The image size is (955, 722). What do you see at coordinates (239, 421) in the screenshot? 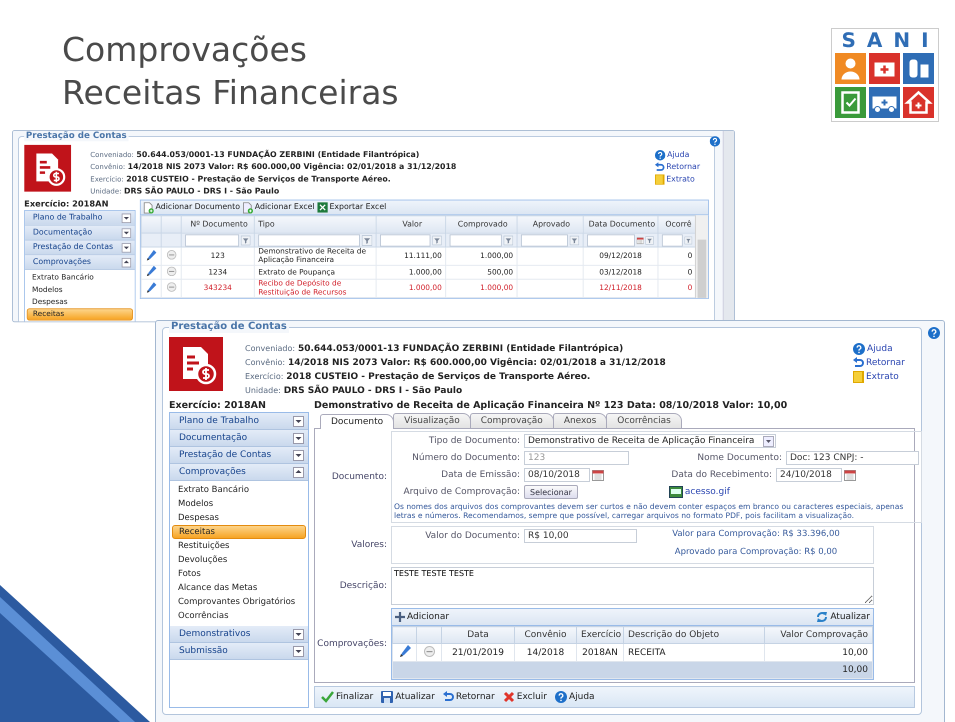
I see `sidebar-section: Plano de Trabalho` at bounding box center [239, 421].